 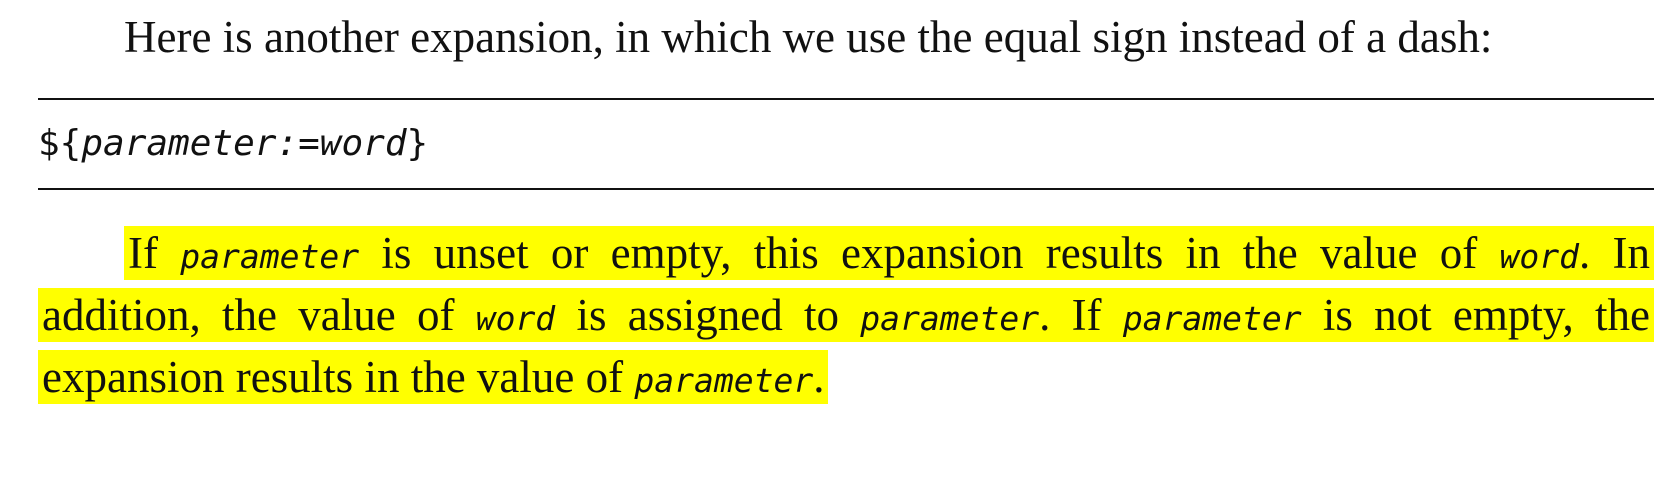 What do you see at coordinates (846, 189) in the screenshot?
I see `bottom-rule` at bounding box center [846, 189].